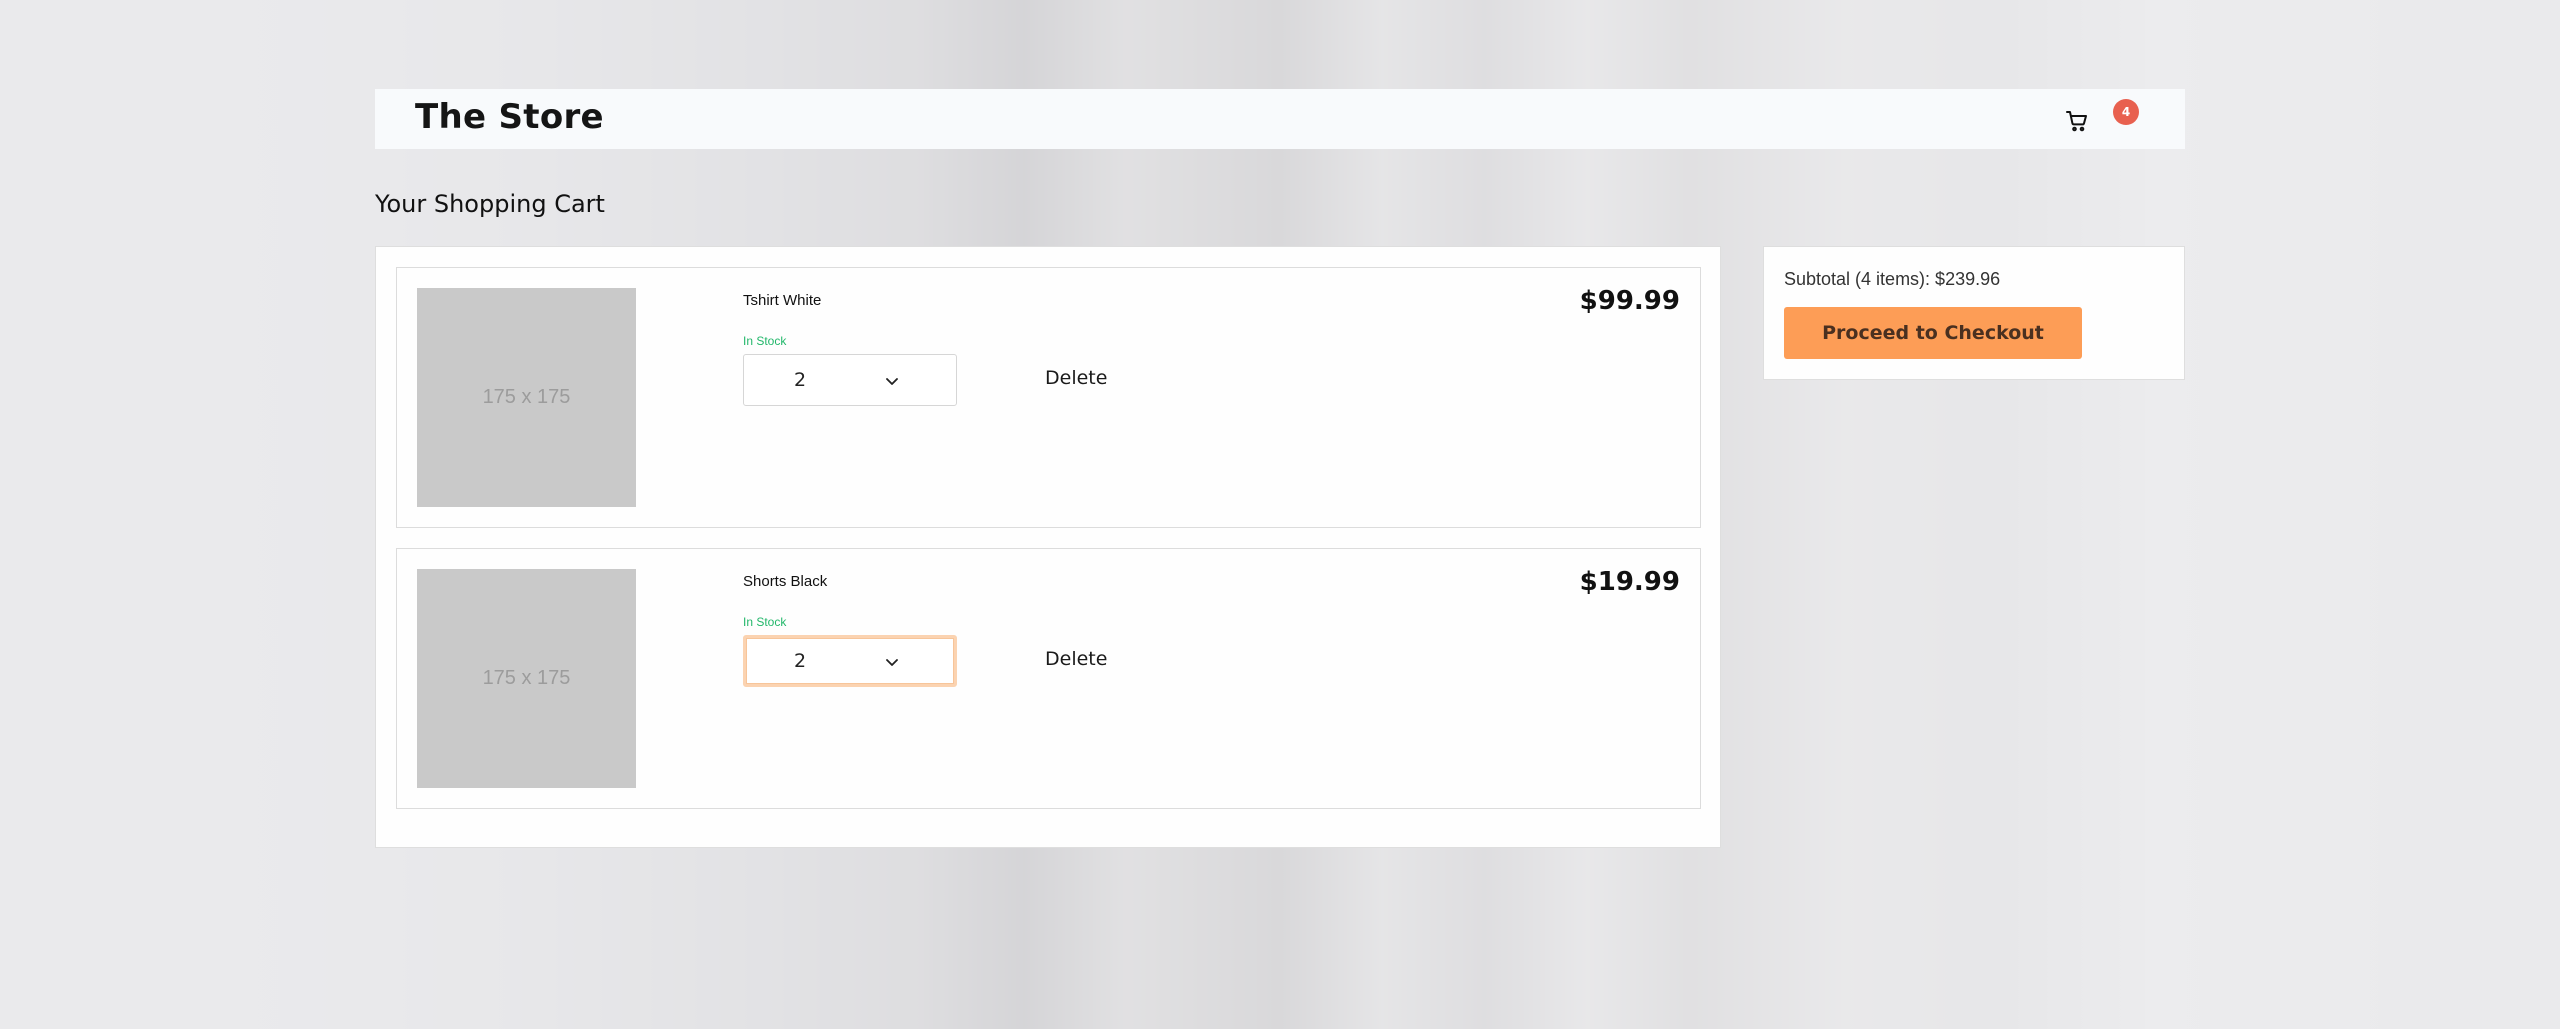  I want to click on product-price: $19.99, so click(1629, 582).